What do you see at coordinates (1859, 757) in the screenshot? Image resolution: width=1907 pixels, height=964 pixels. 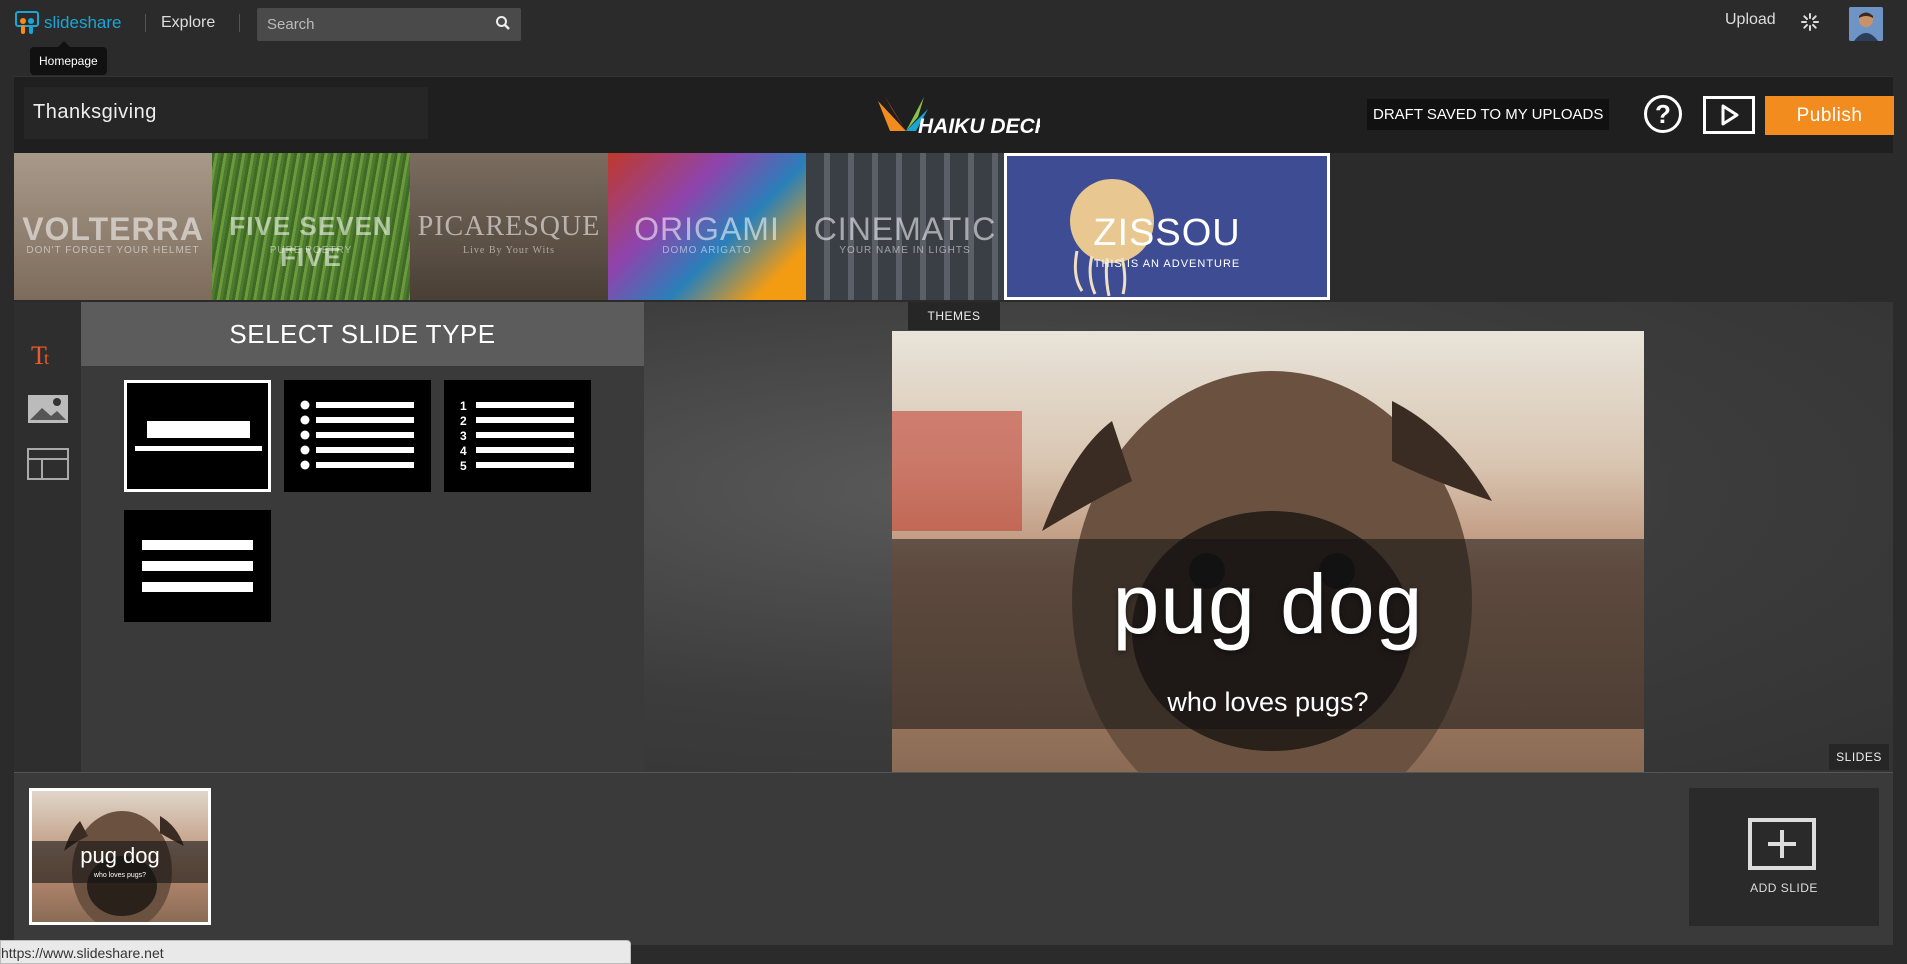 I see `slides-tab: SLIDES` at bounding box center [1859, 757].